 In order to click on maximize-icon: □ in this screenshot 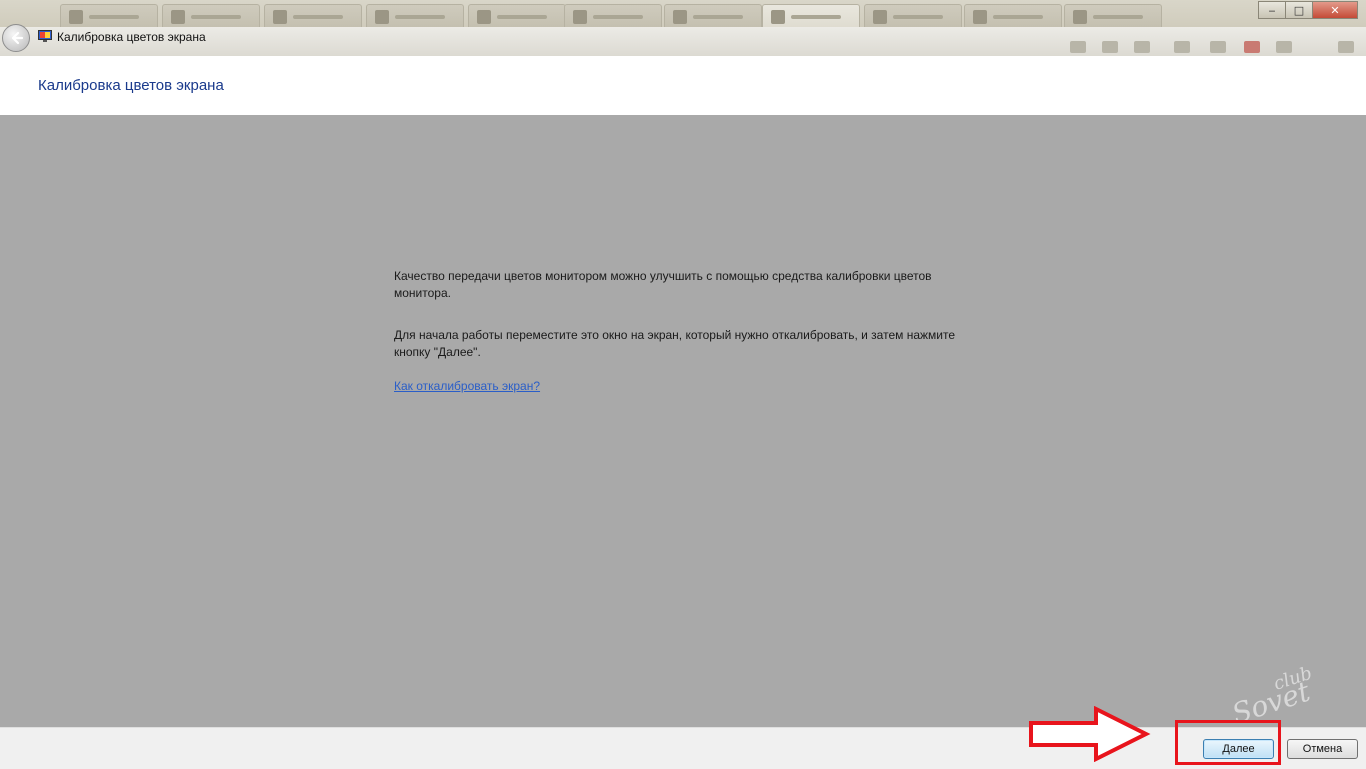, I will do `click(1299, 10)`.